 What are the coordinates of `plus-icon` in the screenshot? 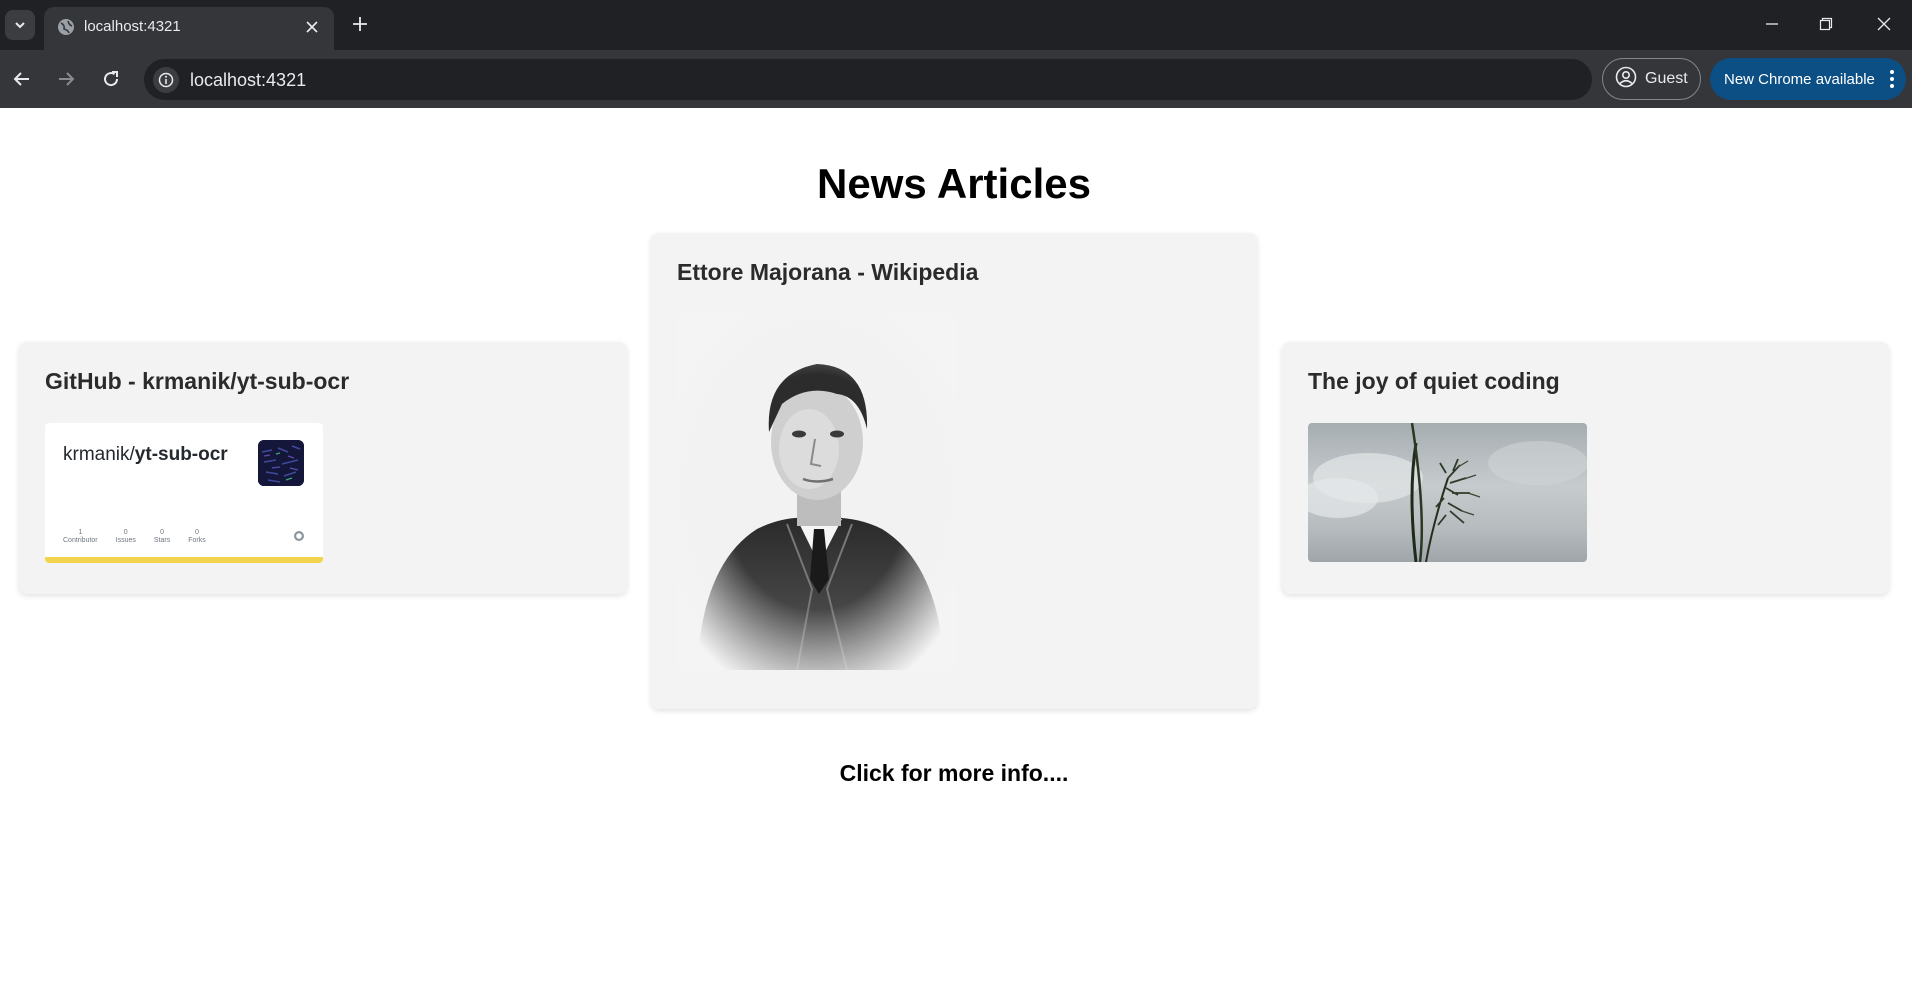 It's located at (360, 24).